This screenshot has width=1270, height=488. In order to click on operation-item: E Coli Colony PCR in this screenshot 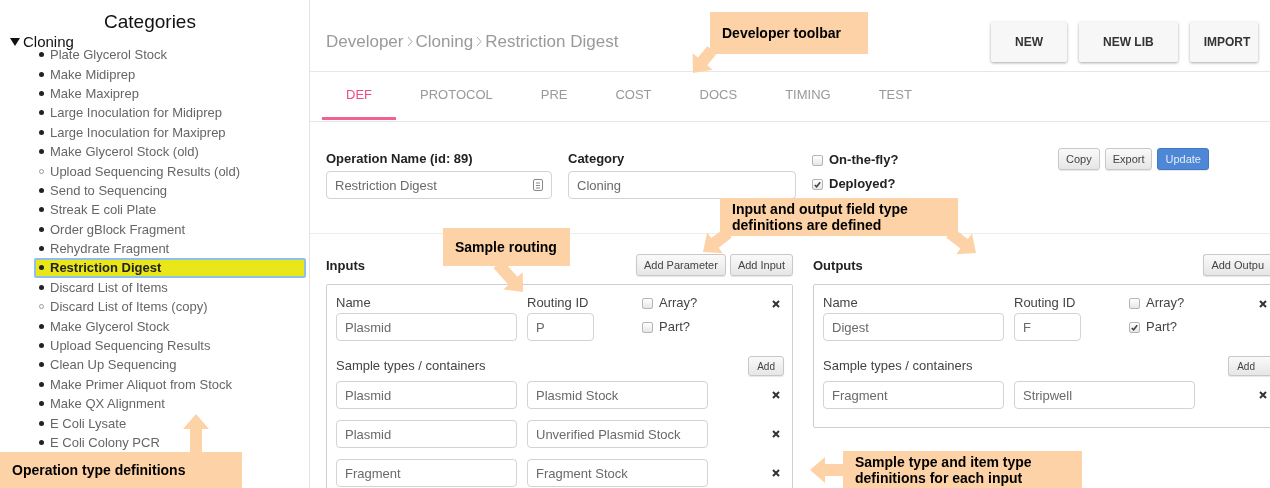, I will do `click(170, 442)`.